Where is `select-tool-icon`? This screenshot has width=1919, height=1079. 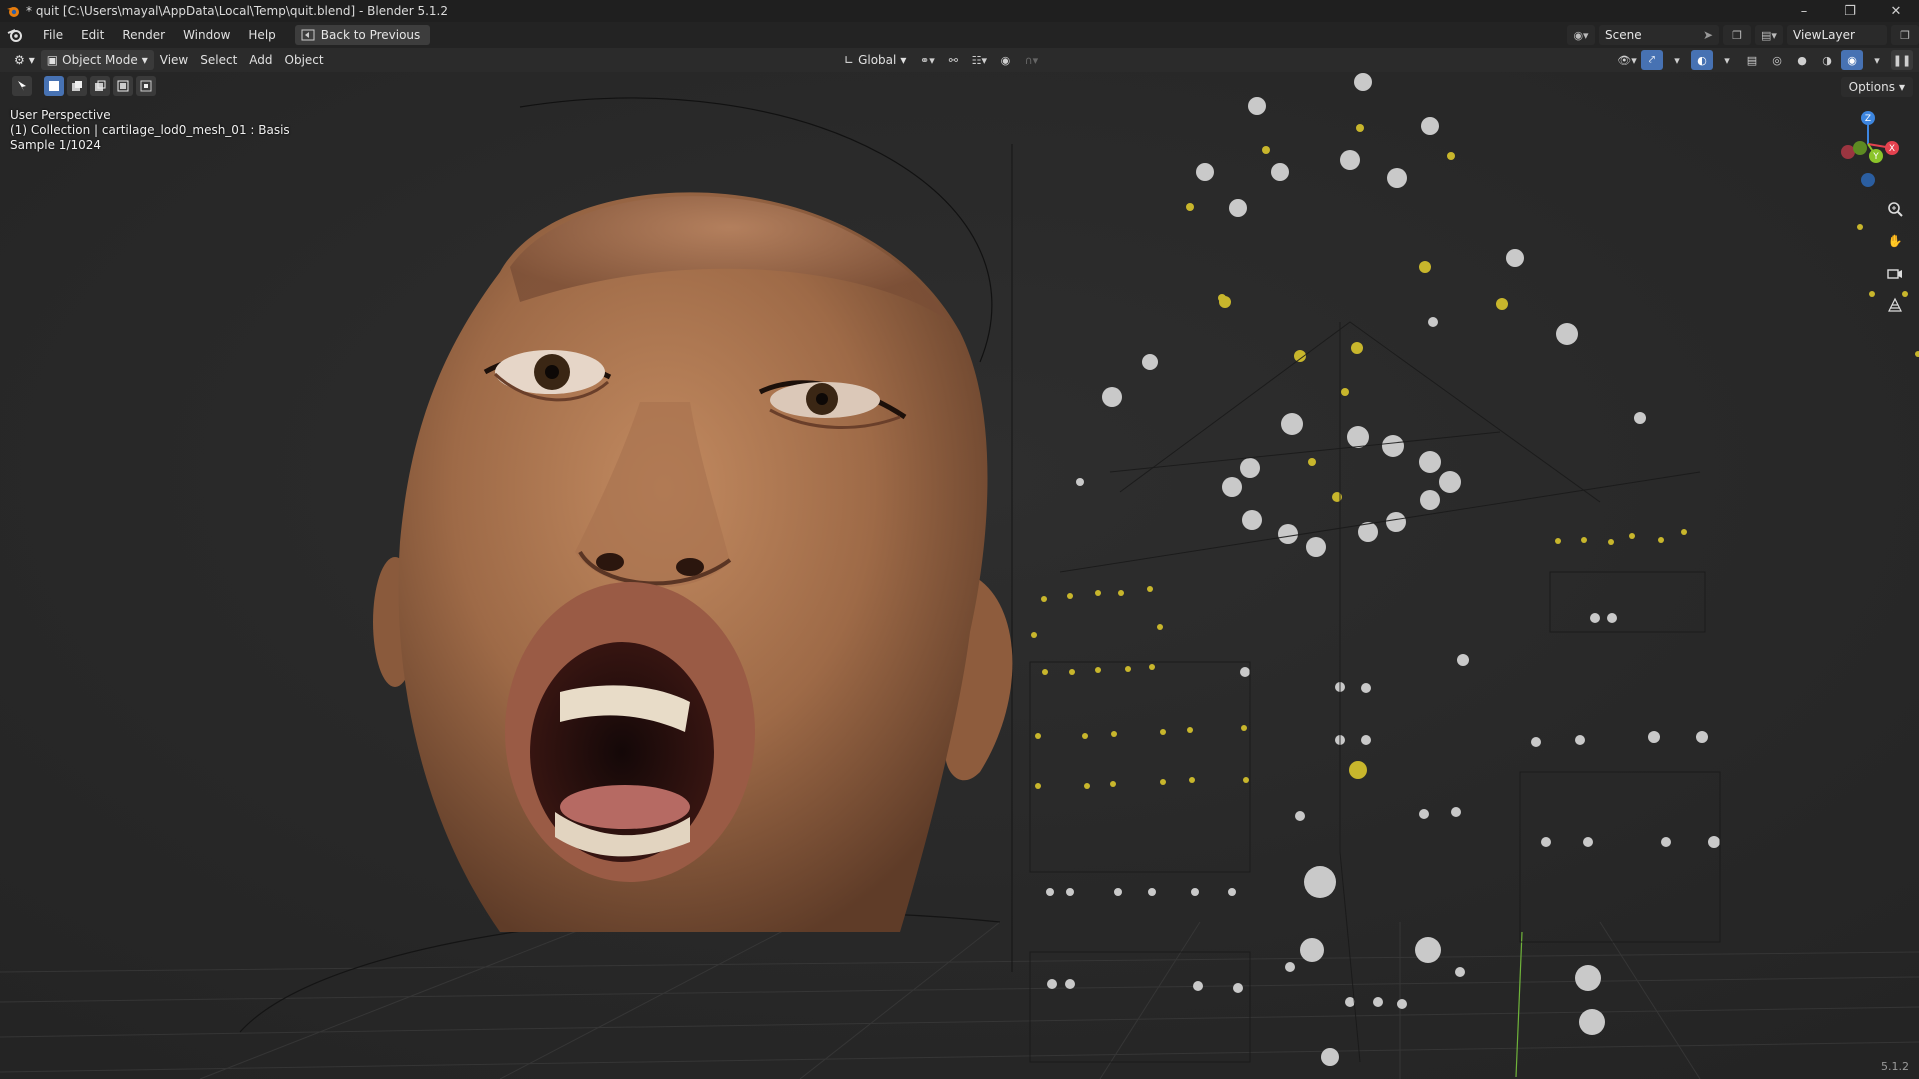
select-tool-icon is located at coordinates (22, 86).